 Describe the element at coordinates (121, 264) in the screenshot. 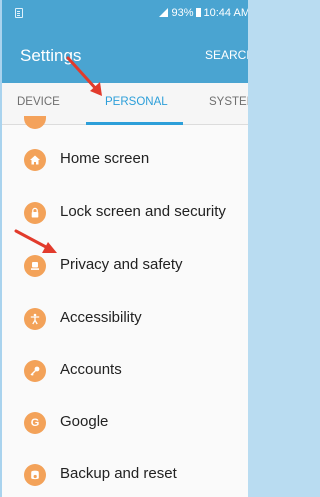

I see `list-item-label: Privacy and safety` at that location.